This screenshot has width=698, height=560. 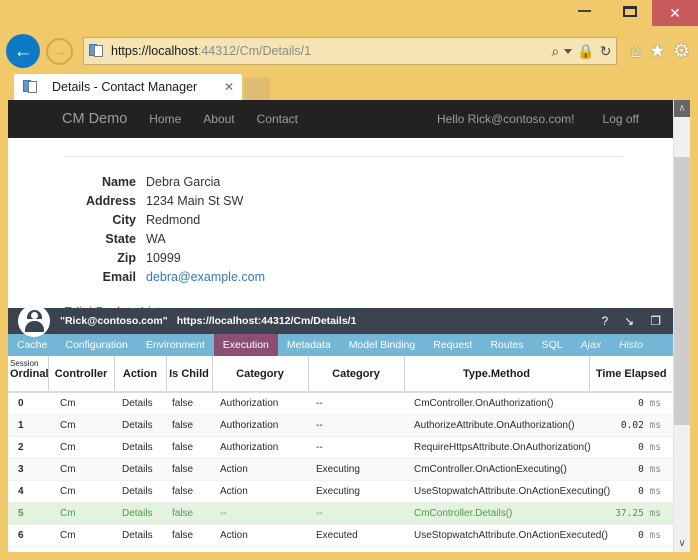 What do you see at coordinates (356, 469) in the screenshot?
I see `cell-category-2: Executing` at bounding box center [356, 469].